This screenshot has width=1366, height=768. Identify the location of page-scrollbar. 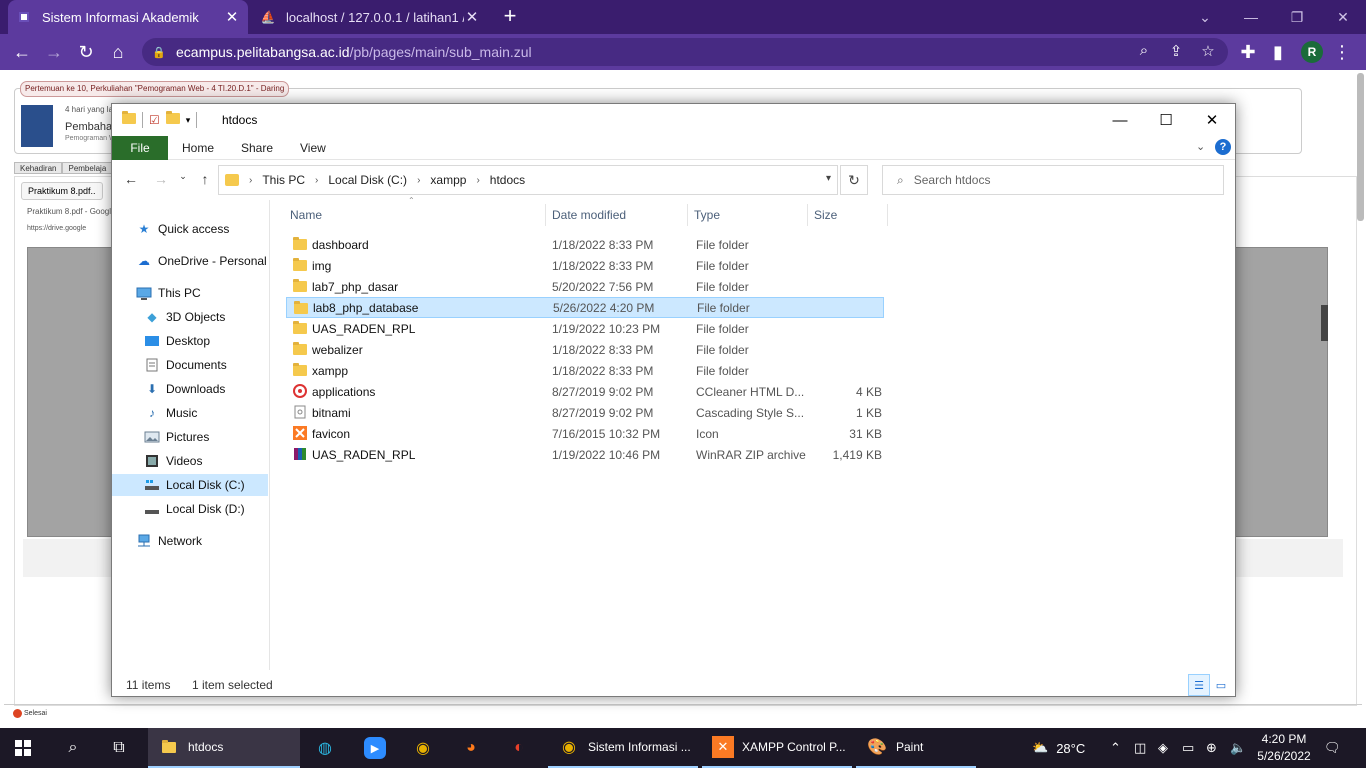
(1360, 147).